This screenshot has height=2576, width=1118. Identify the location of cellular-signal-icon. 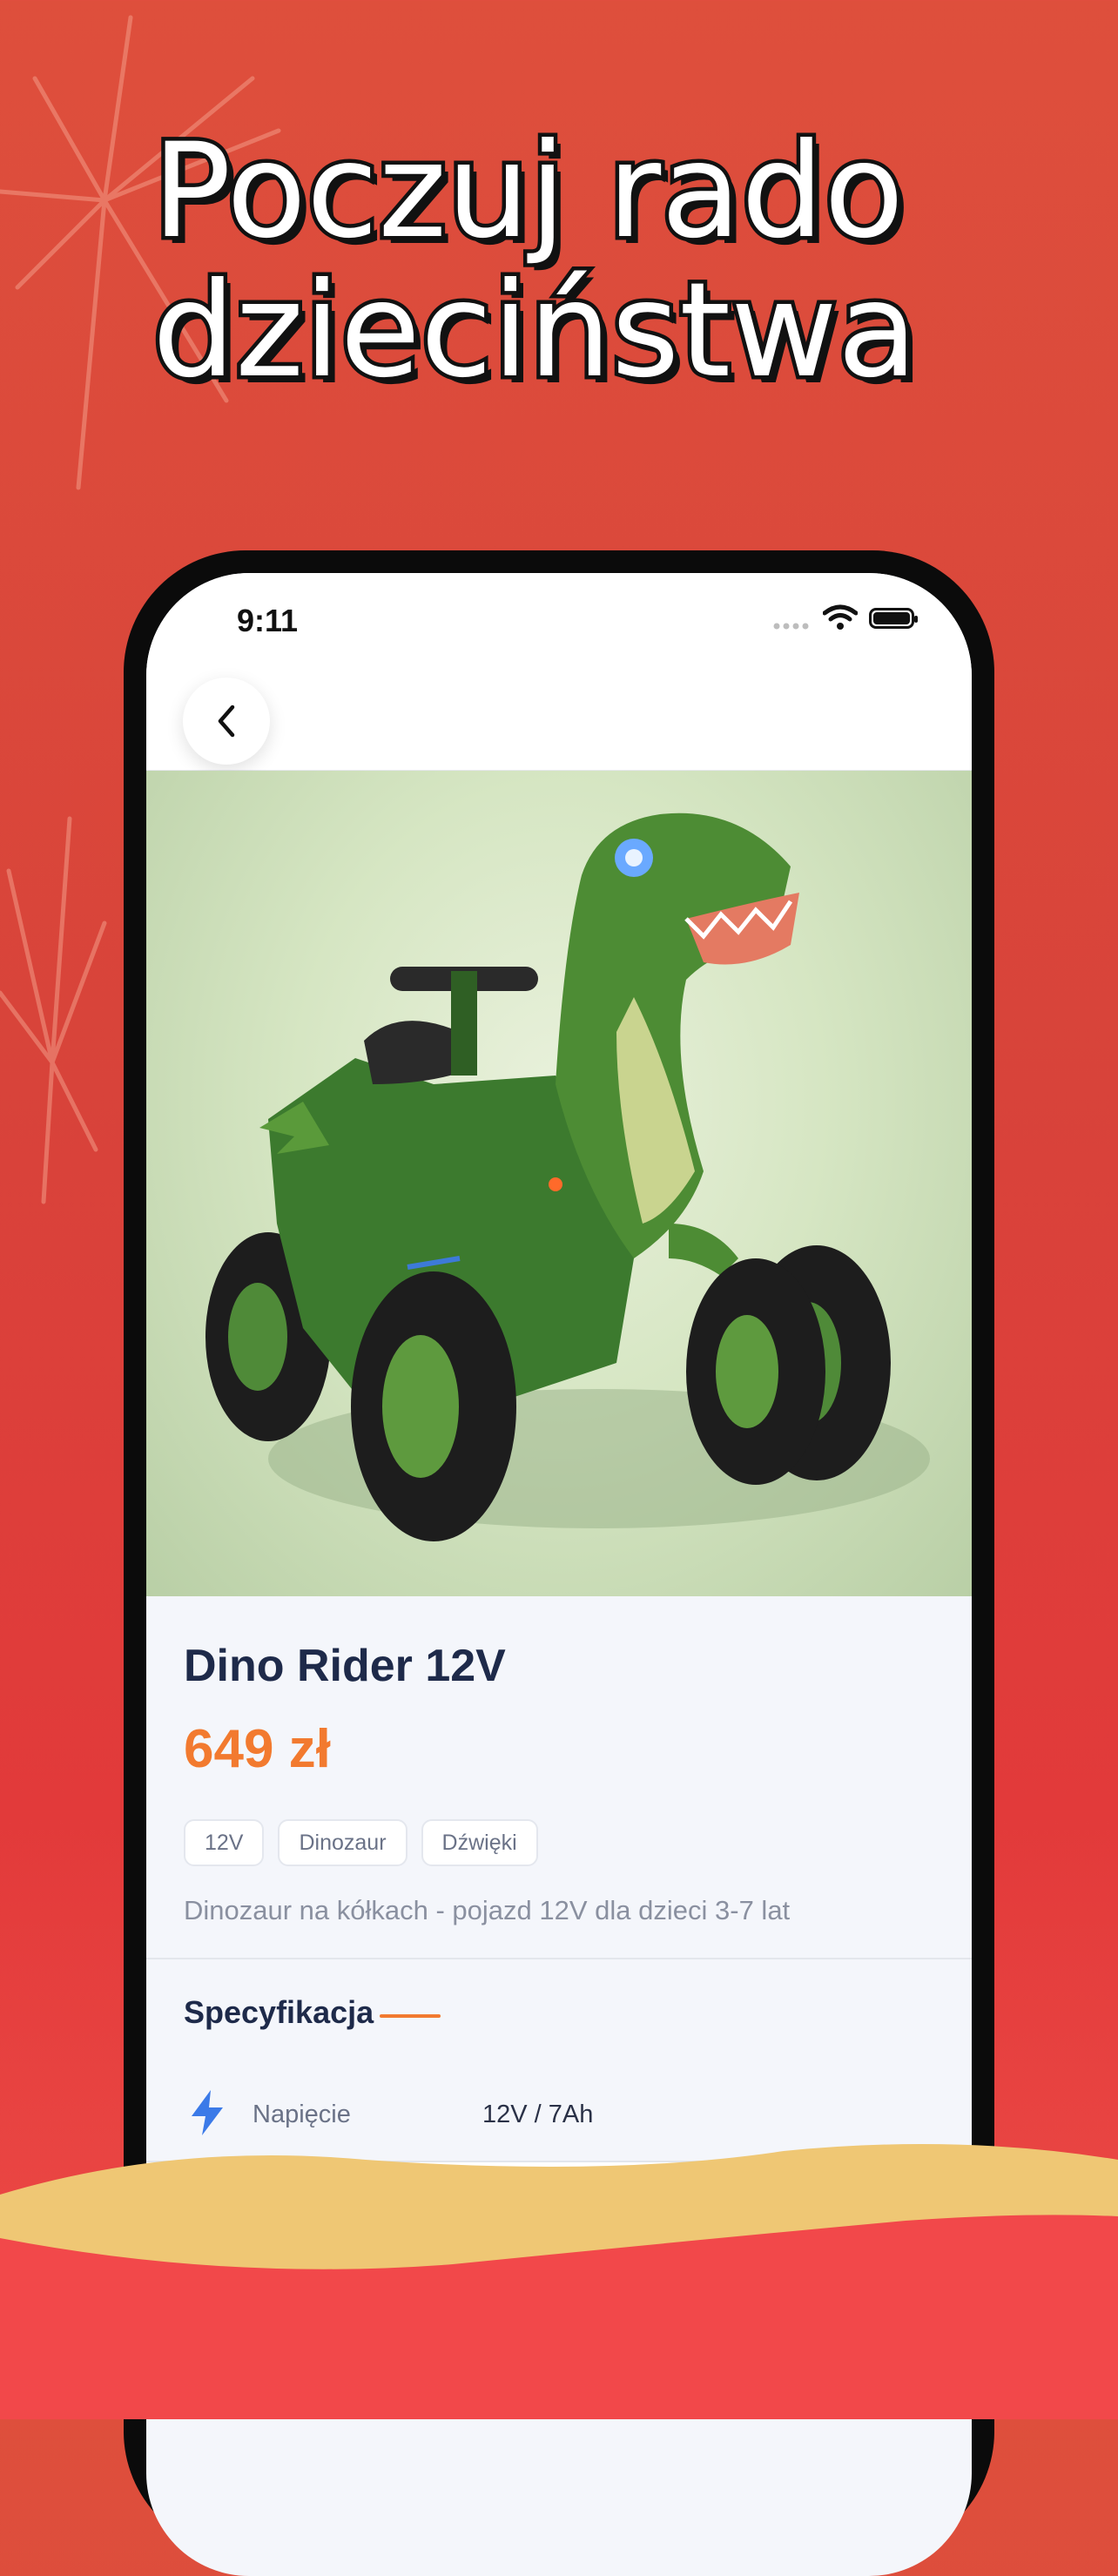
(791, 626).